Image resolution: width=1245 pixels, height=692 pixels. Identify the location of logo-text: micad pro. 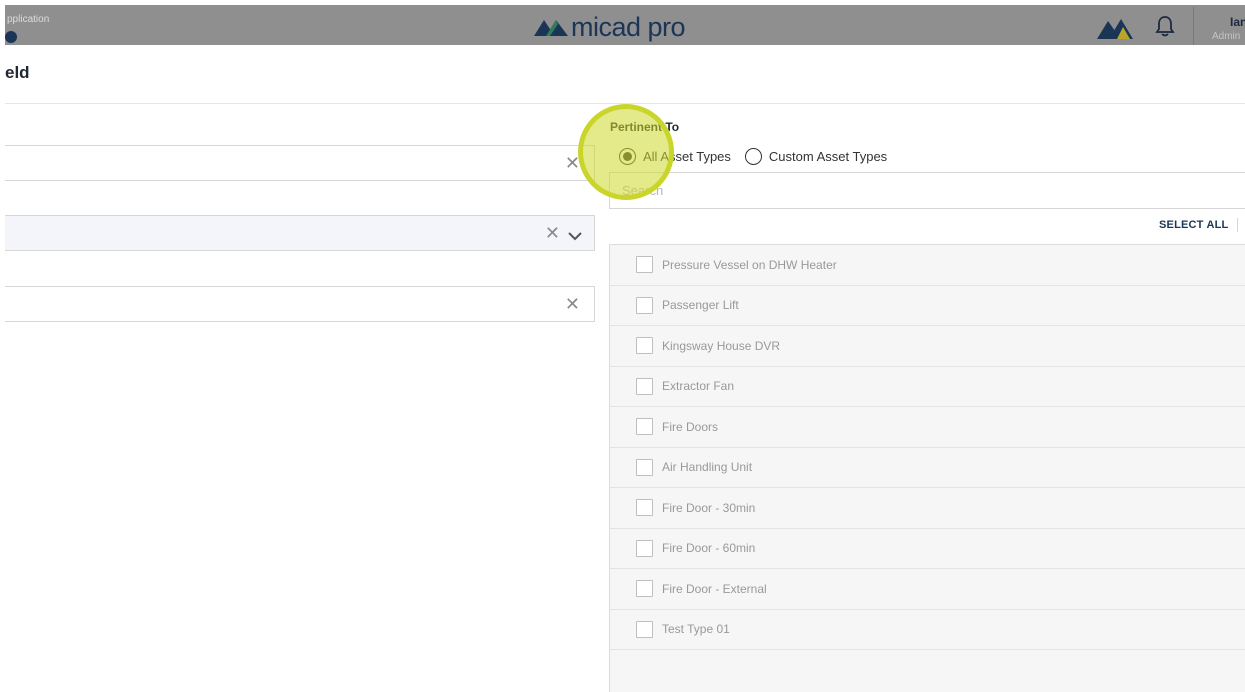
(628, 26).